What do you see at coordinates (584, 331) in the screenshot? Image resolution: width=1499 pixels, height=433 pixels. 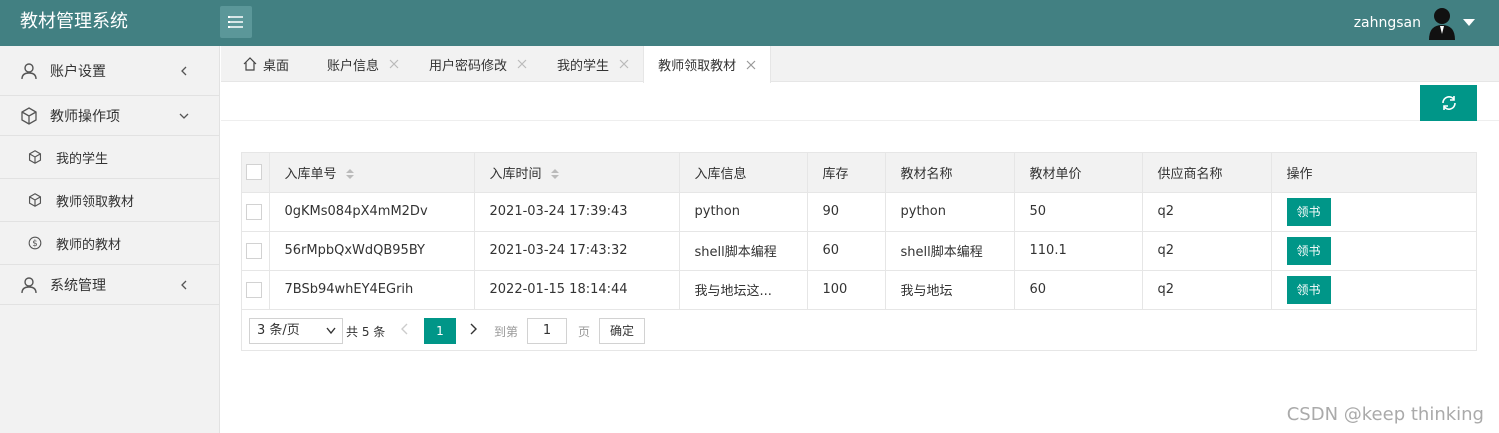 I see `page-unit-label: 页` at bounding box center [584, 331].